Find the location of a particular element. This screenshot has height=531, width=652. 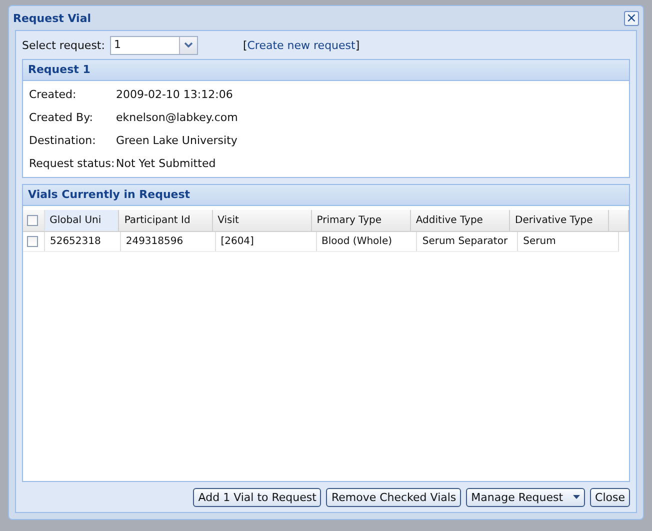

column-header: Derivative Type is located at coordinates (560, 220).